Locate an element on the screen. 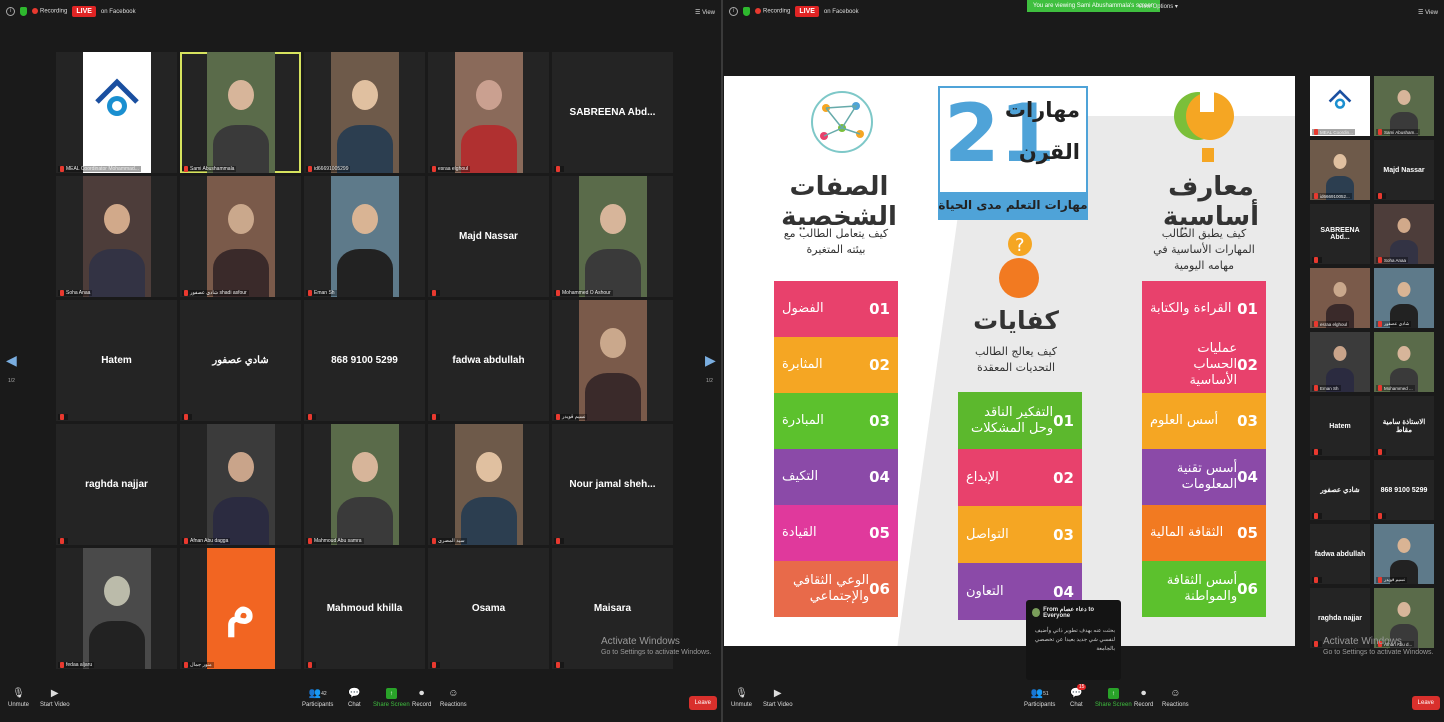 The image size is (1444, 722). chat-button: 💬 Chat is located at coordinates (354, 698).